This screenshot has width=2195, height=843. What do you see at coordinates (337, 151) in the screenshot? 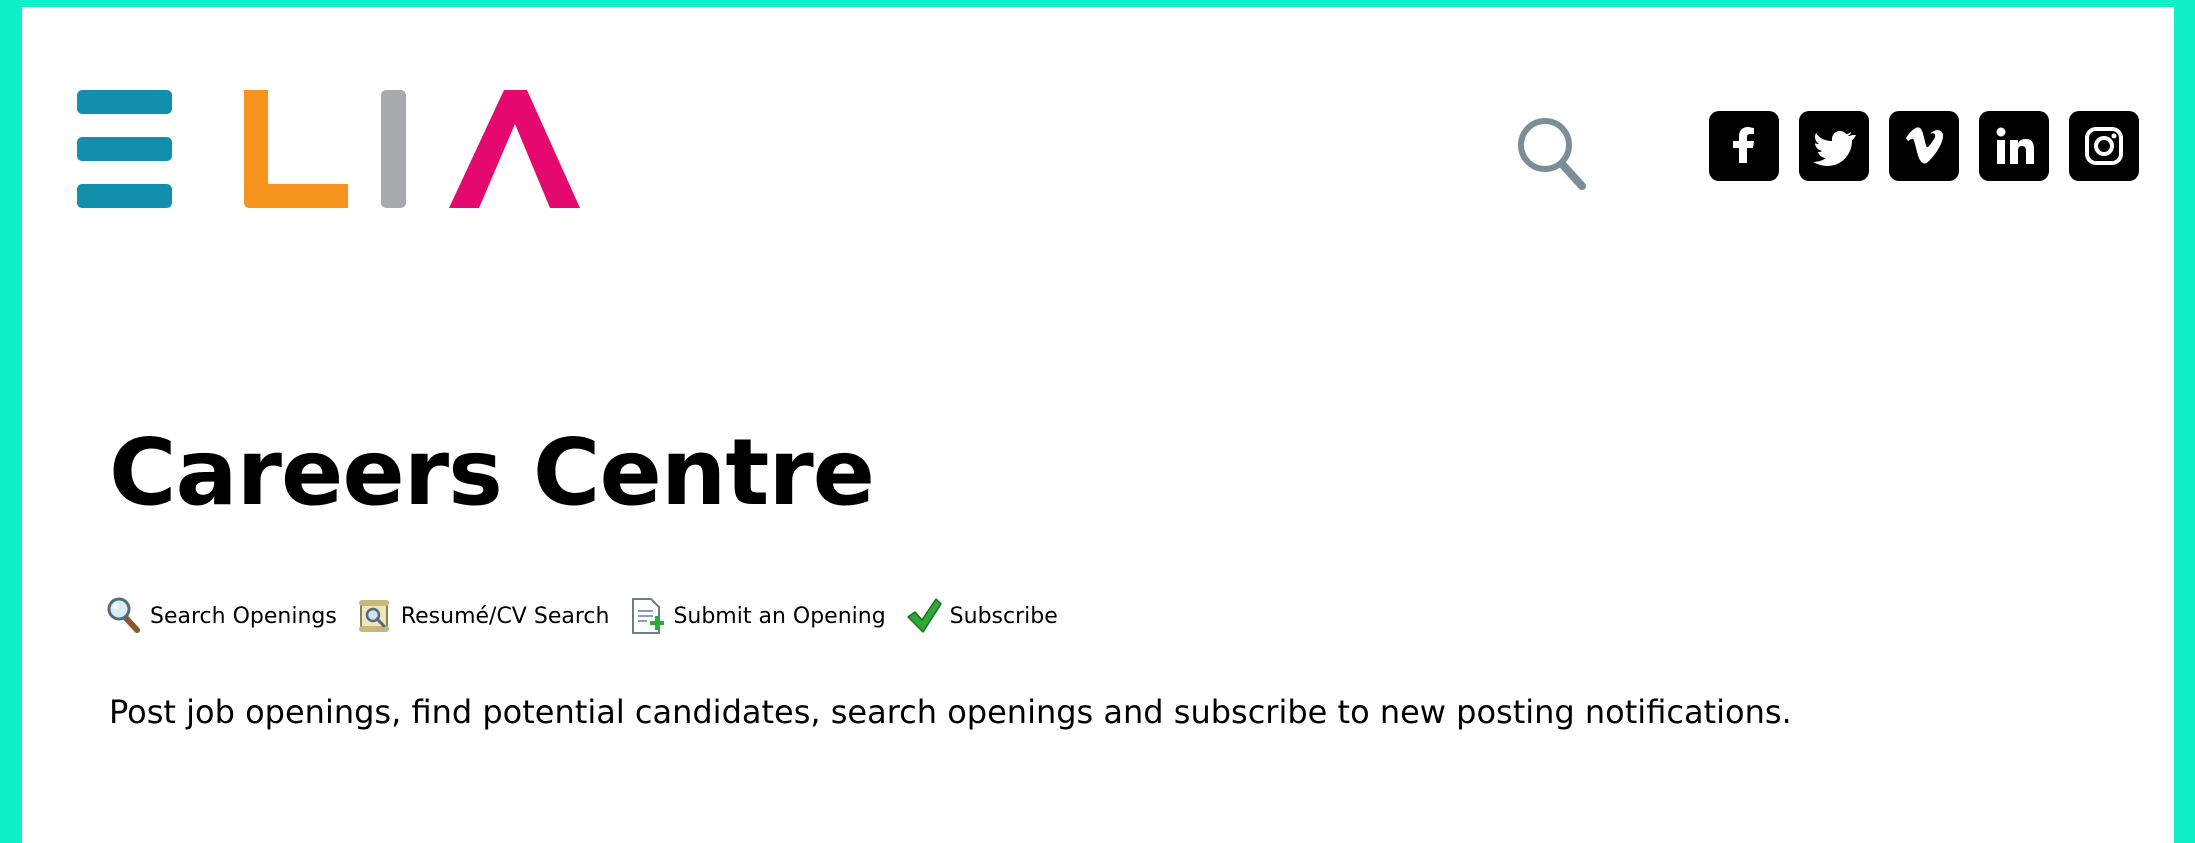
I see `elia-logo` at bounding box center [337, 151].